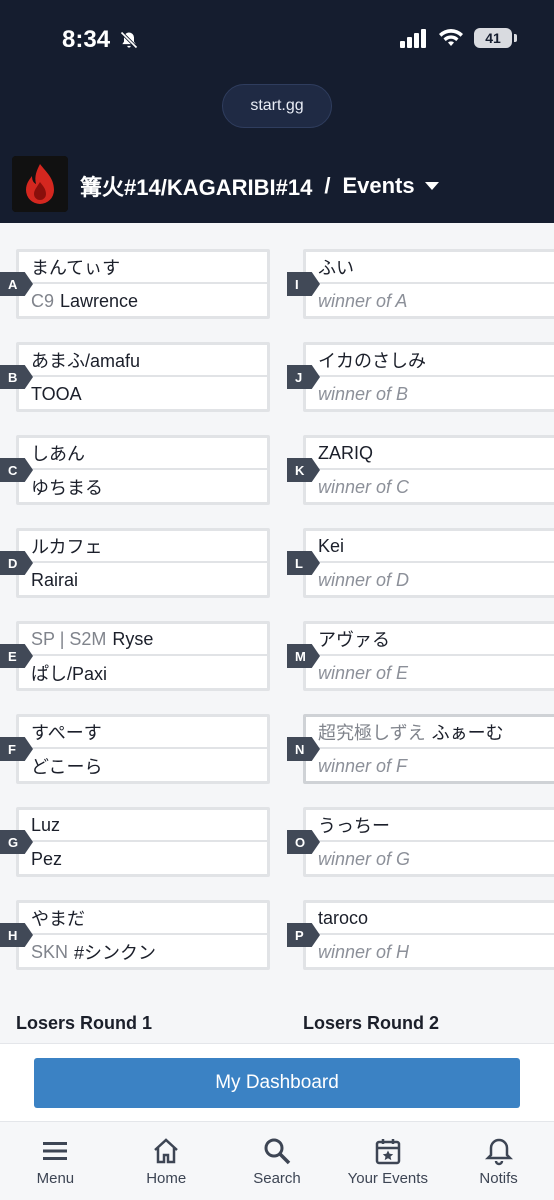  I want to click on player-slot: SP | S2M Ryse, so click(143, 640).